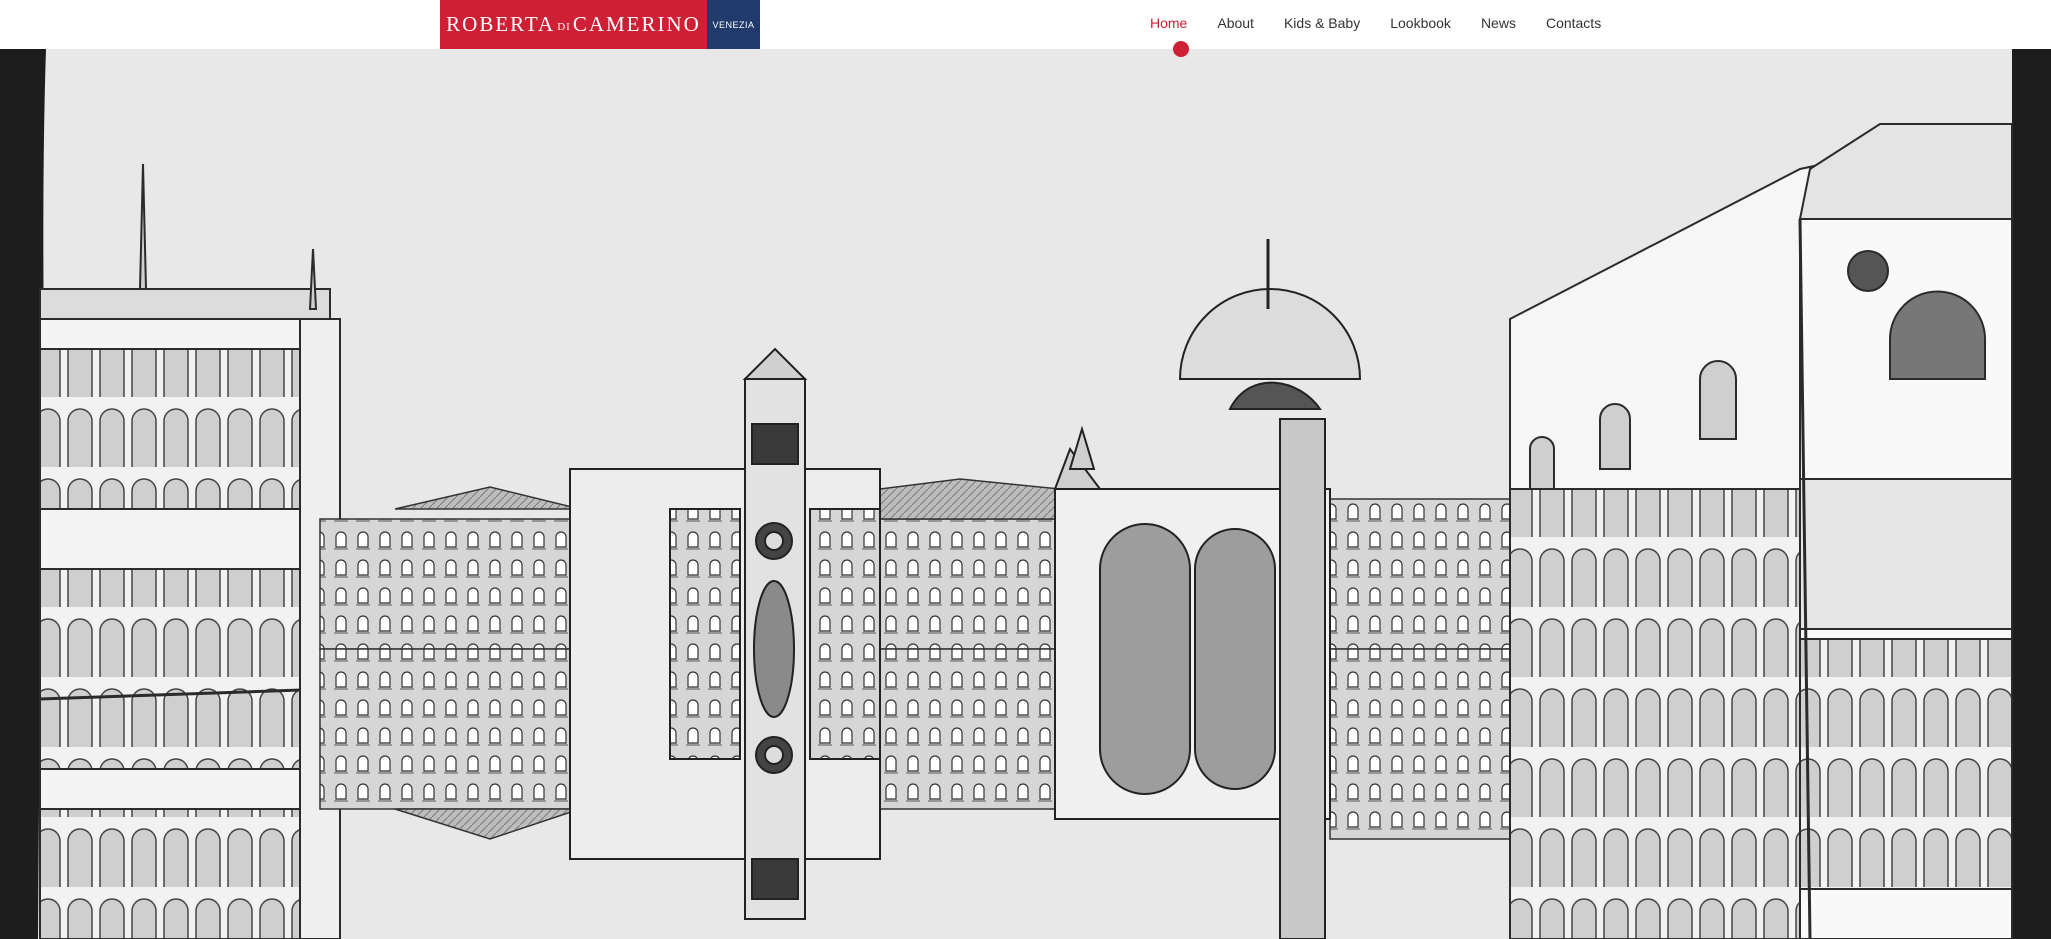 Image resolution: width=2051 pixels, height=939 pixels. I want to click on logo-wordmark: ROBERTA DI CAMERINO, so click(573, 24).